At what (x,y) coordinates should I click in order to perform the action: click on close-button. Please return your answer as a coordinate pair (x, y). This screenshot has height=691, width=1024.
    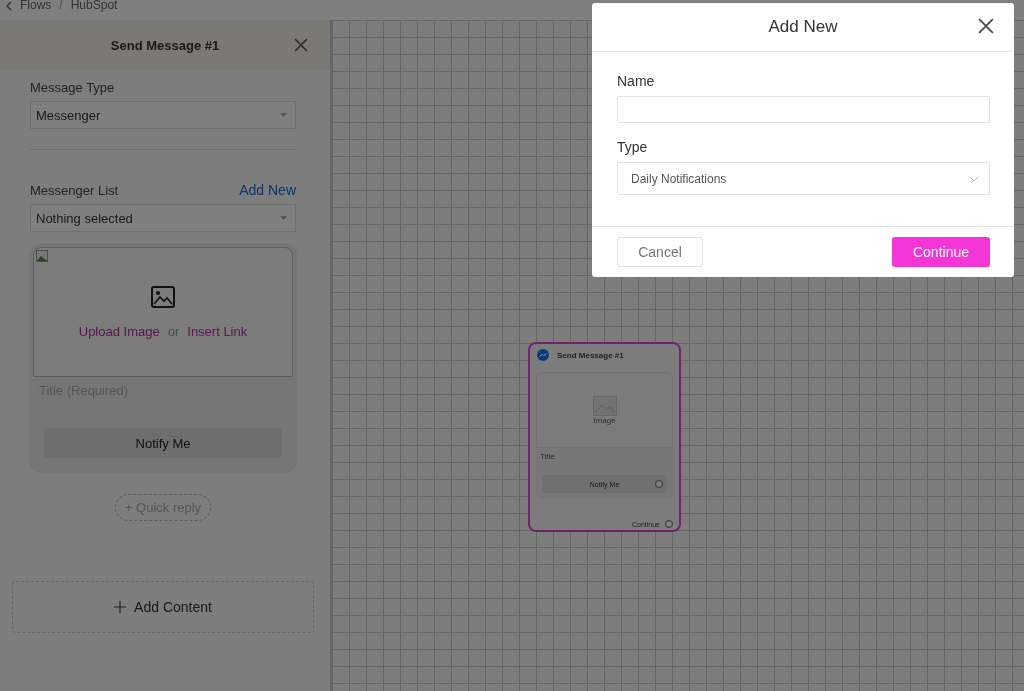
    Looking at the image, I should click on (986, 26).